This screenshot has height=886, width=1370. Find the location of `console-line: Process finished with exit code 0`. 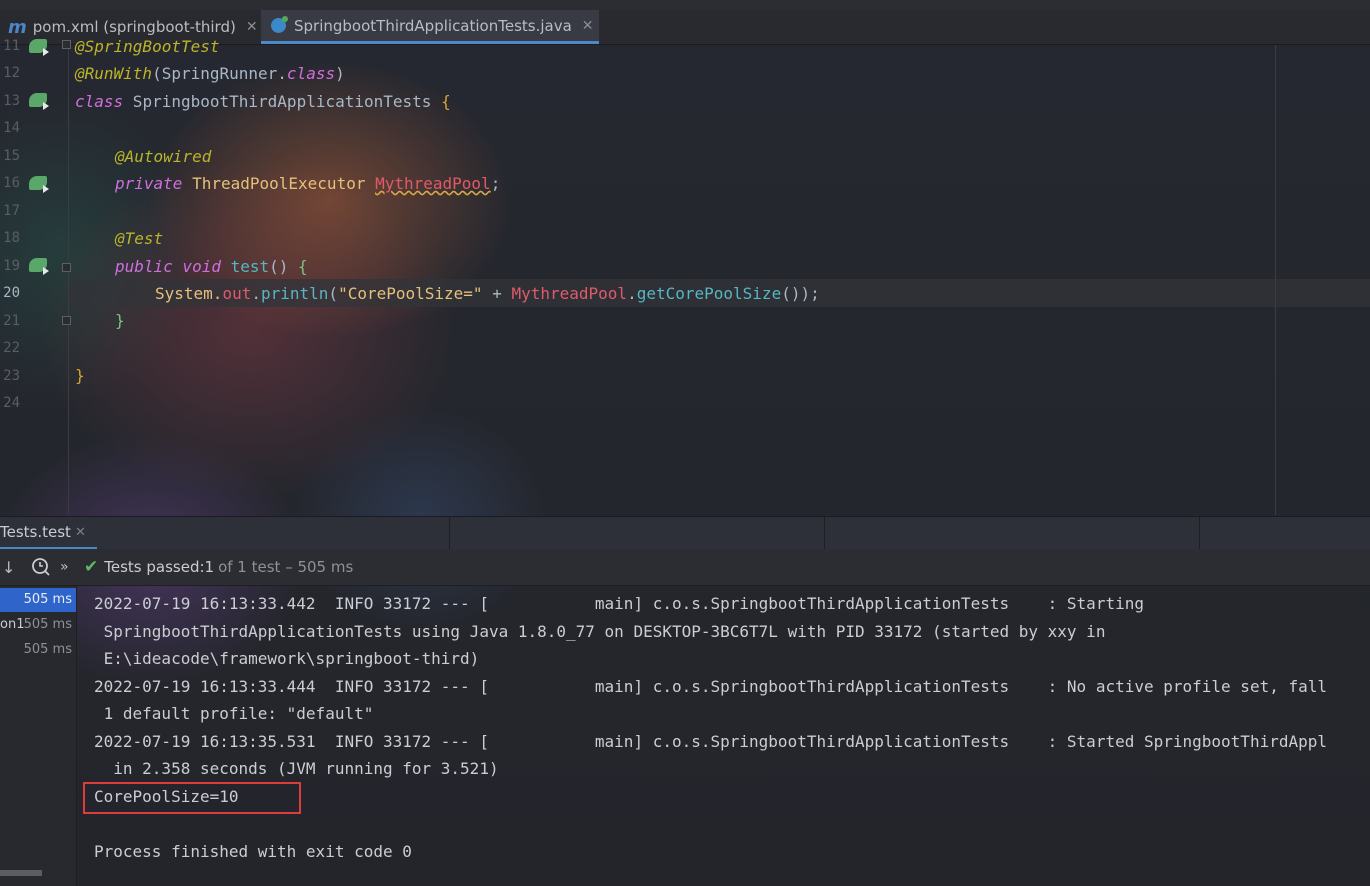

console-line: Process finished with exit code 0 is located at coordinates (253, 851).